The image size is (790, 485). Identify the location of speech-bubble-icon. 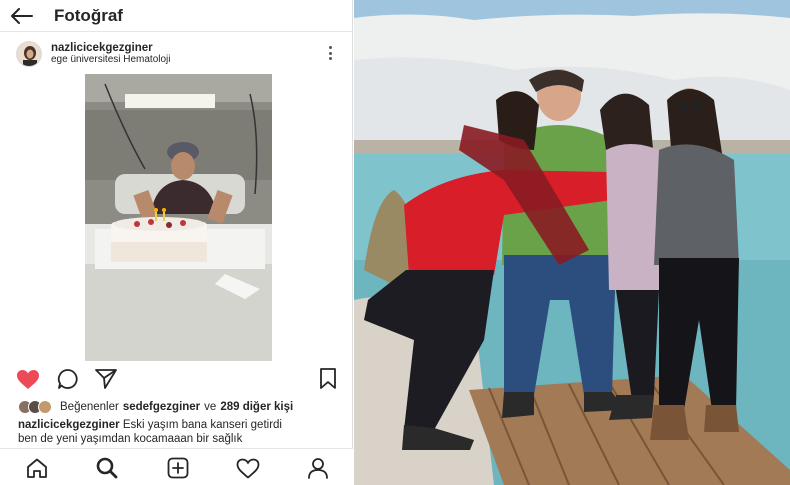
(67, 379).